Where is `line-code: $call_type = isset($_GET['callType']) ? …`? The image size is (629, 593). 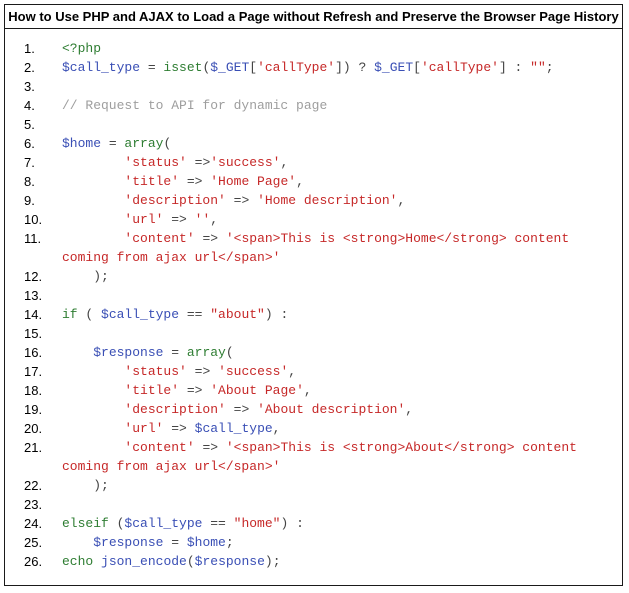 line-code: $call_type = isset($_GET['callType']) ? … is located at coordinates (338, 67).